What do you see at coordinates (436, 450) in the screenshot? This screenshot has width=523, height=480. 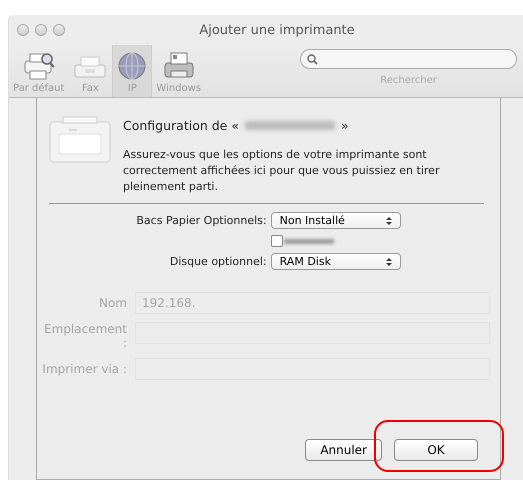 I see `dialog-button: OK` at bounding box center [436, 450].